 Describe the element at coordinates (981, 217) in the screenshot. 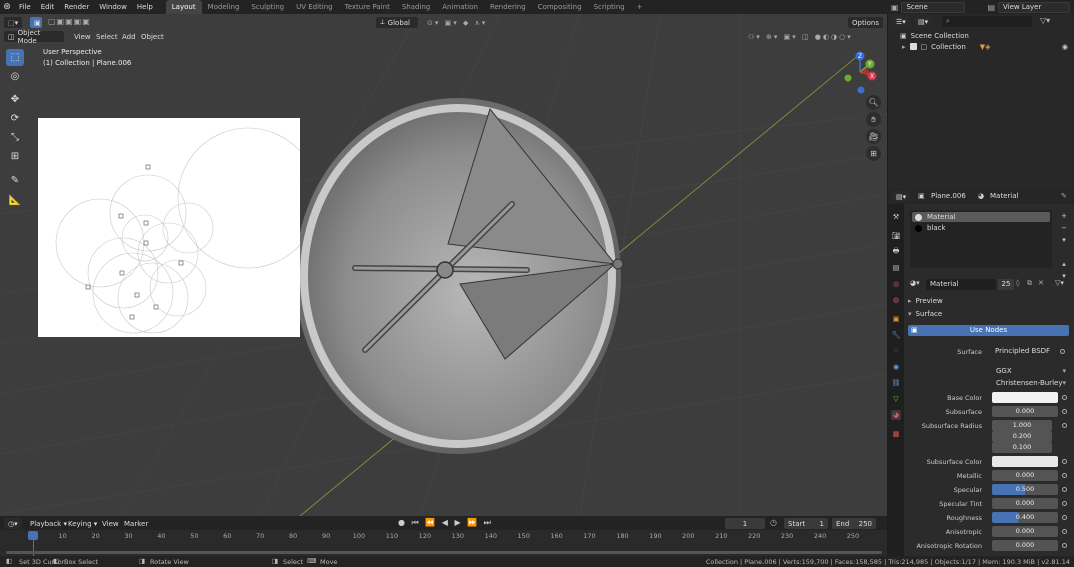

I see `material-slot-item: Material` at that location.